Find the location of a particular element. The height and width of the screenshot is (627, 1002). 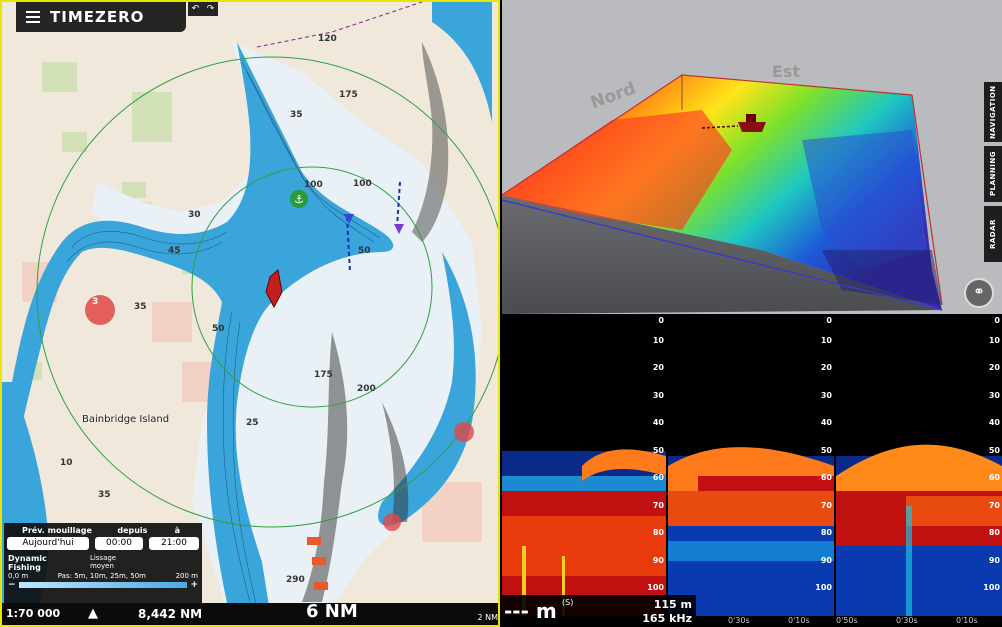

range-readout: 8,442 NM is located at coordinates (170, 614).